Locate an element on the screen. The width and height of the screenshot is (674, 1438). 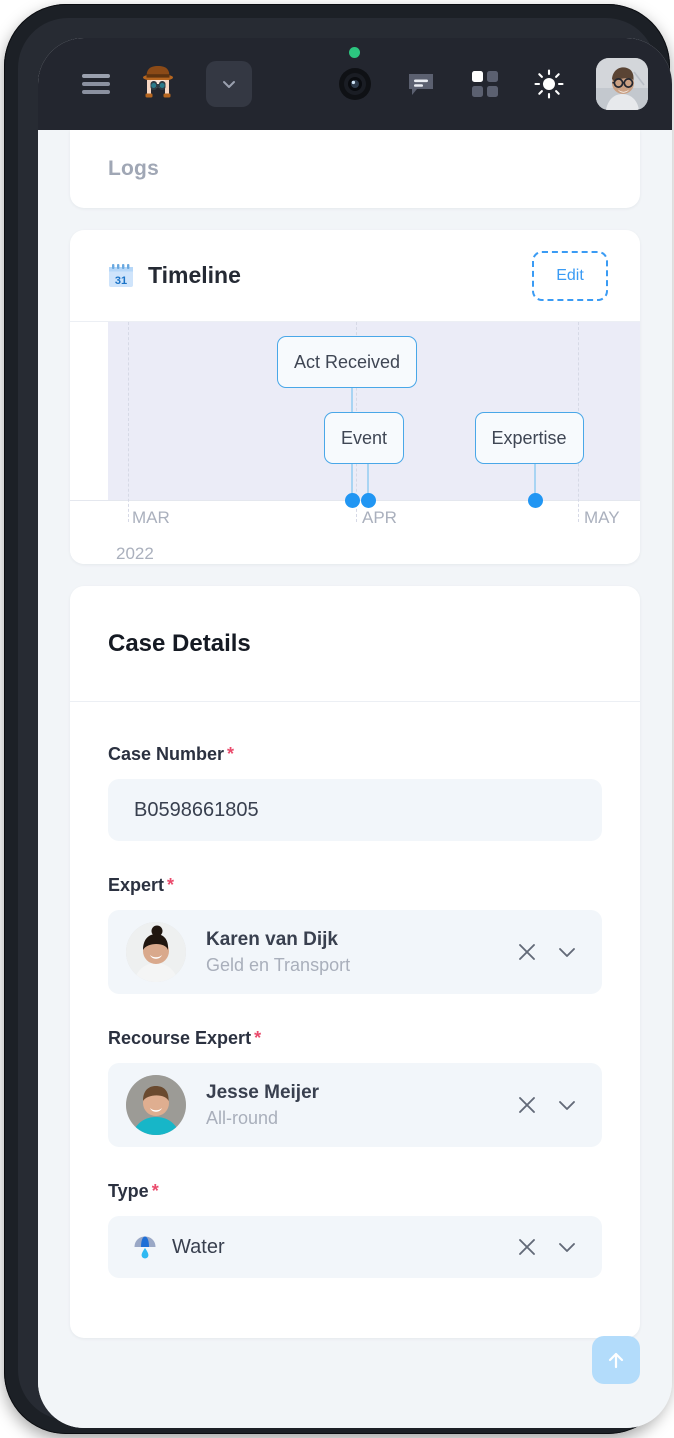
timeline-tick-label: APR is located at coordinates (379, 517).